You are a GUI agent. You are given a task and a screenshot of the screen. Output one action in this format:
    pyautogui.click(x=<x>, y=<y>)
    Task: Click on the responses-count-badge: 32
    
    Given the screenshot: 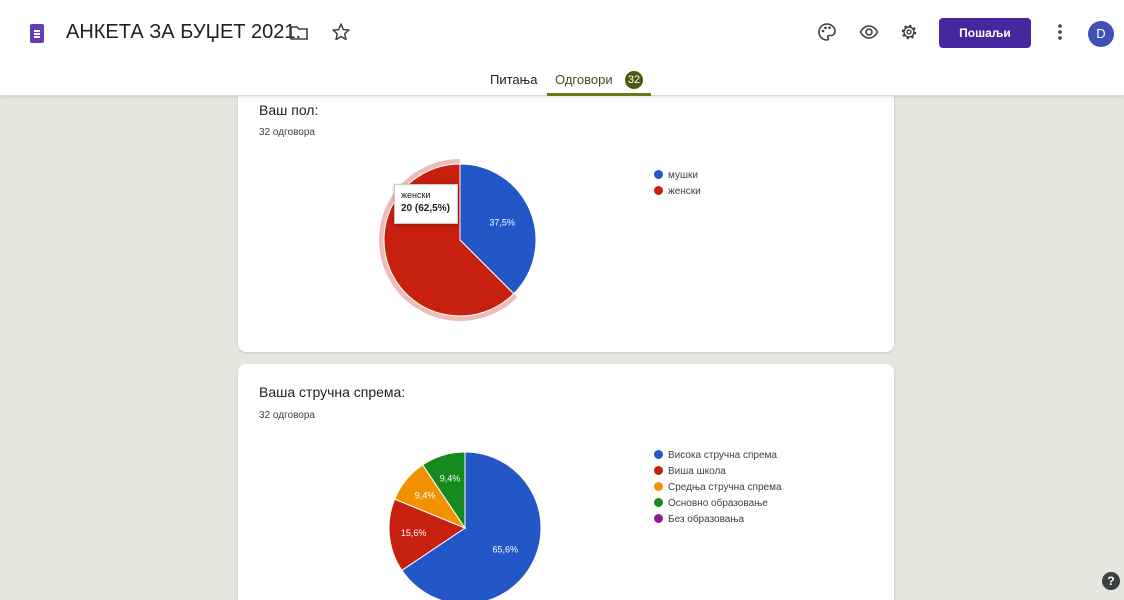 What is the action you would take?
    pyautogui.click(x=634, y=80)
    